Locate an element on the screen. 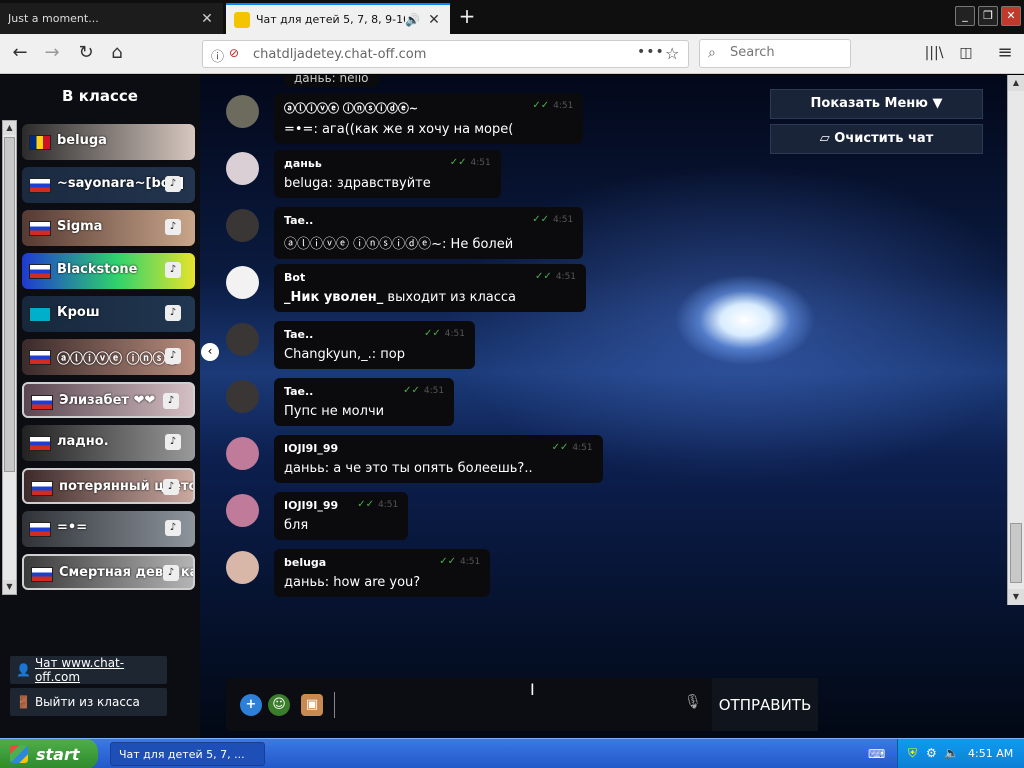 The width and height of the screenshot is (1024, 768). add-attachment-icon: + is located at coordinates (251, 705).